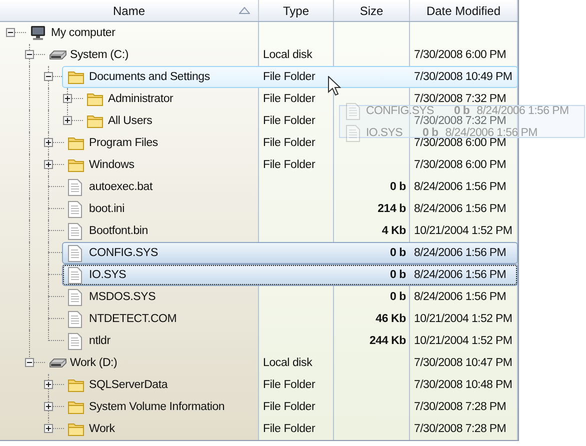 Image resolution: width=586 pixels, height=446 pixels. I want to click on item-name: ntldr, so click(99, 341).